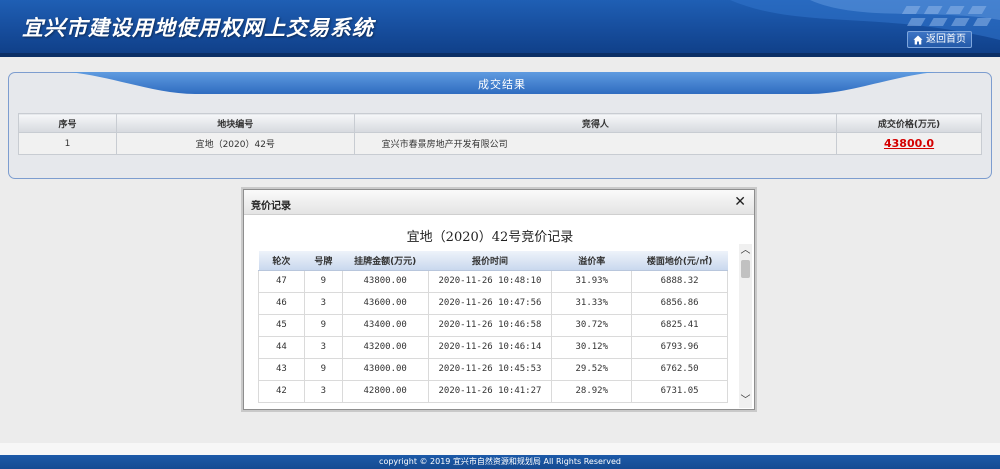  Describe the element at coordinates (595, 143) in the screenshot. I see `result-winner: 宜兴市春景房地产开发有限公司` at that location.